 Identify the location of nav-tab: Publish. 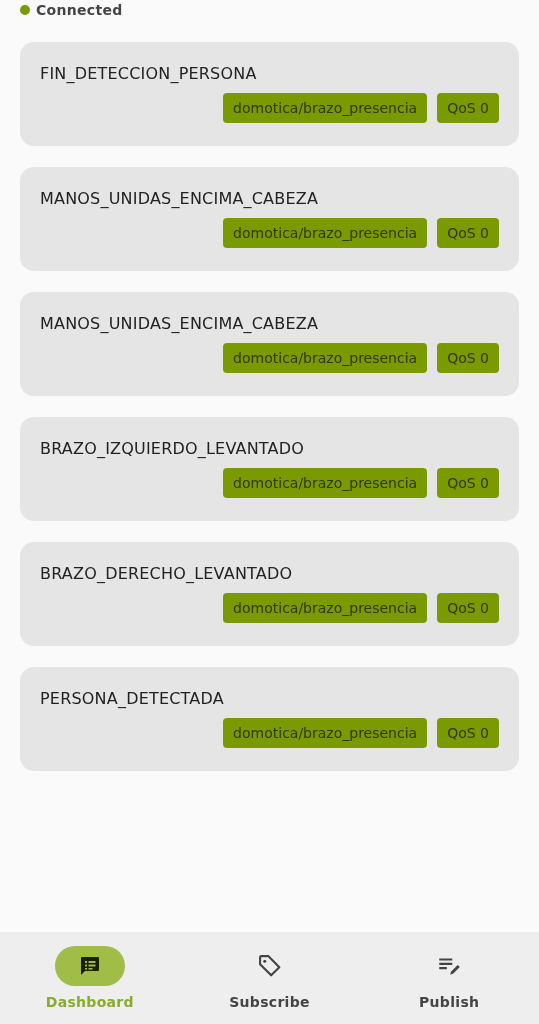
(449, 978).